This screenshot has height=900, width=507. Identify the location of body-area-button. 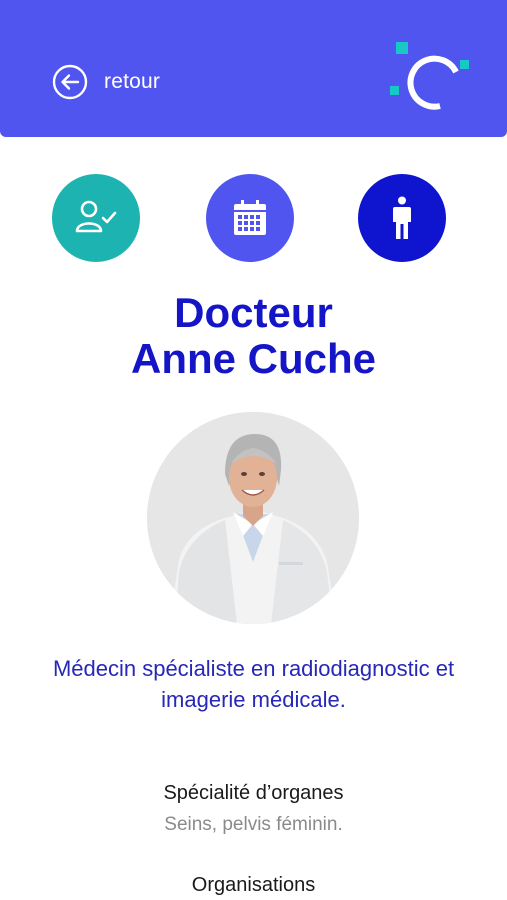
(402, 218).